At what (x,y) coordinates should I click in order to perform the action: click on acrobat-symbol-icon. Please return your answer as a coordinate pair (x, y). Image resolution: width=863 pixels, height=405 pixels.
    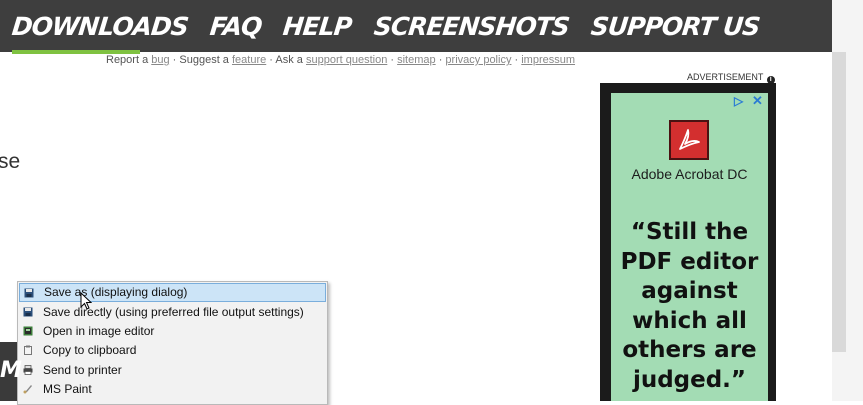
    Looking at the image, I should click on (689, 139).